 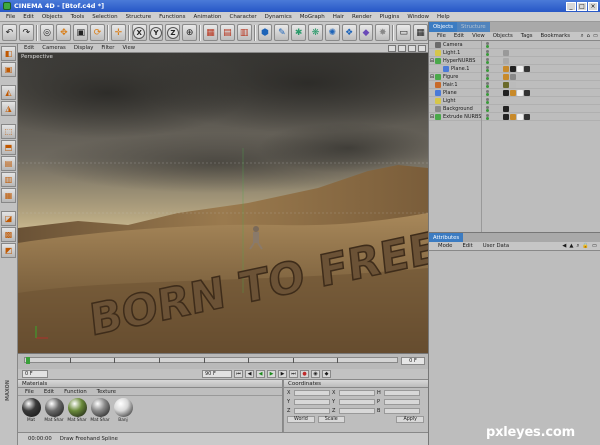 What do you see at coordinates (312, 17) in the screenshot?
I see `menu-mograph: MoGraph` at bounding box center [312, 17].